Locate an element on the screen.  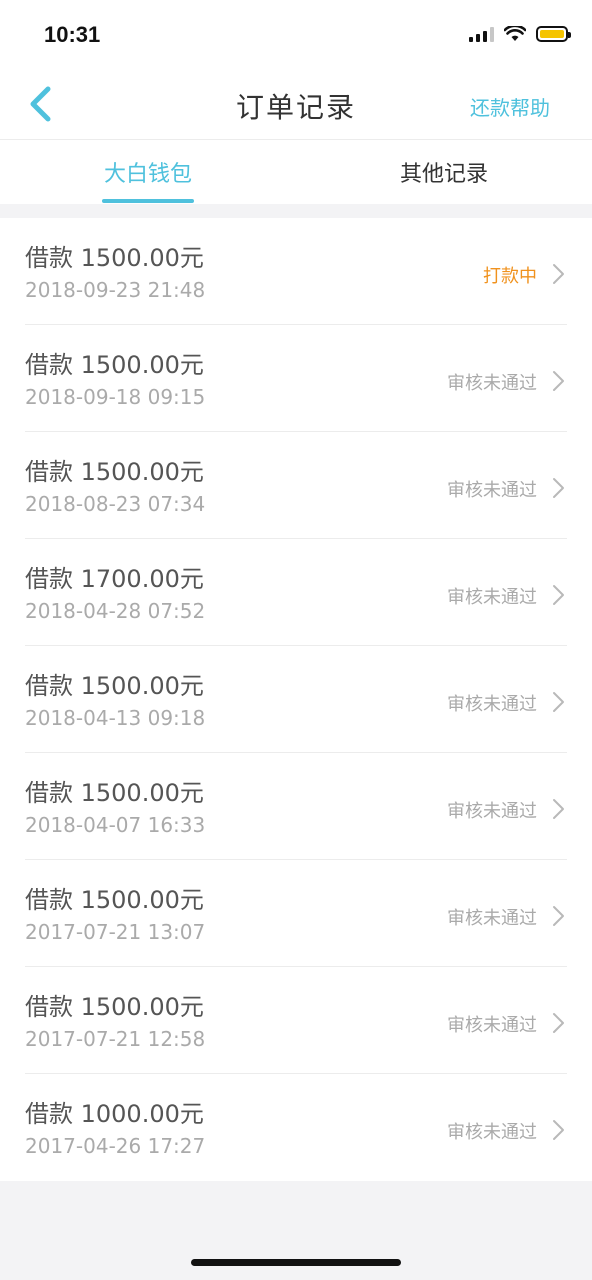
order-list-item: 借款 1500.00元 2018-04-13 09:18 审核未通过 is located at coordinates (296, 699).